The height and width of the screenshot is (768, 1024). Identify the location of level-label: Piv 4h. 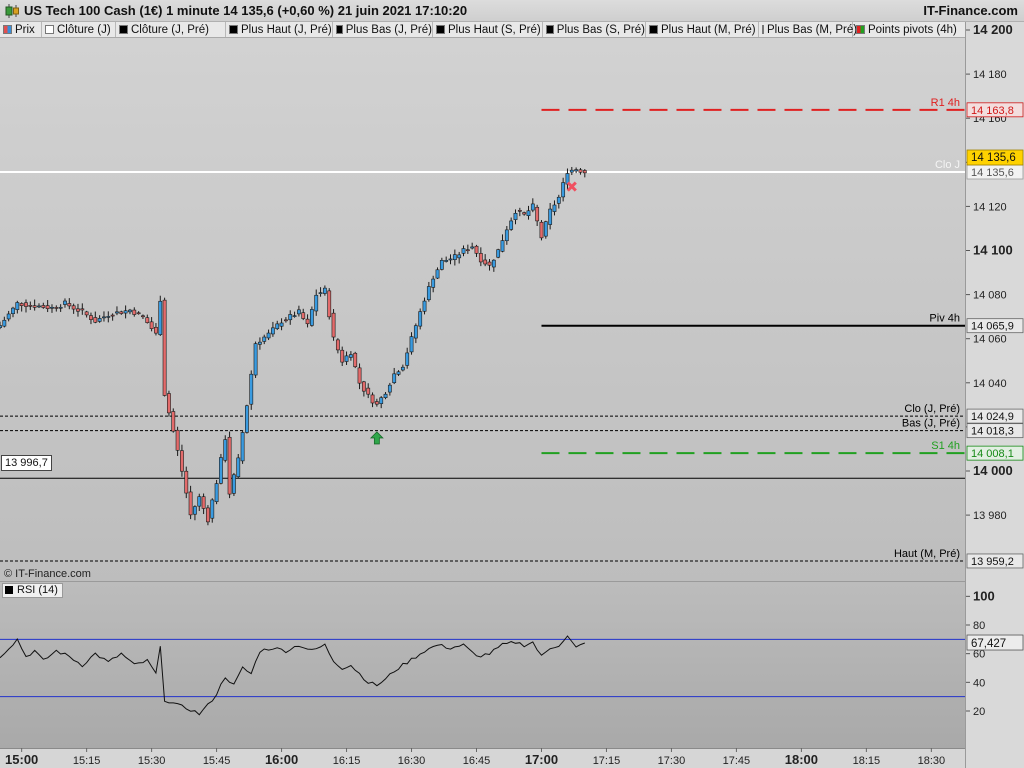
(944, 319).